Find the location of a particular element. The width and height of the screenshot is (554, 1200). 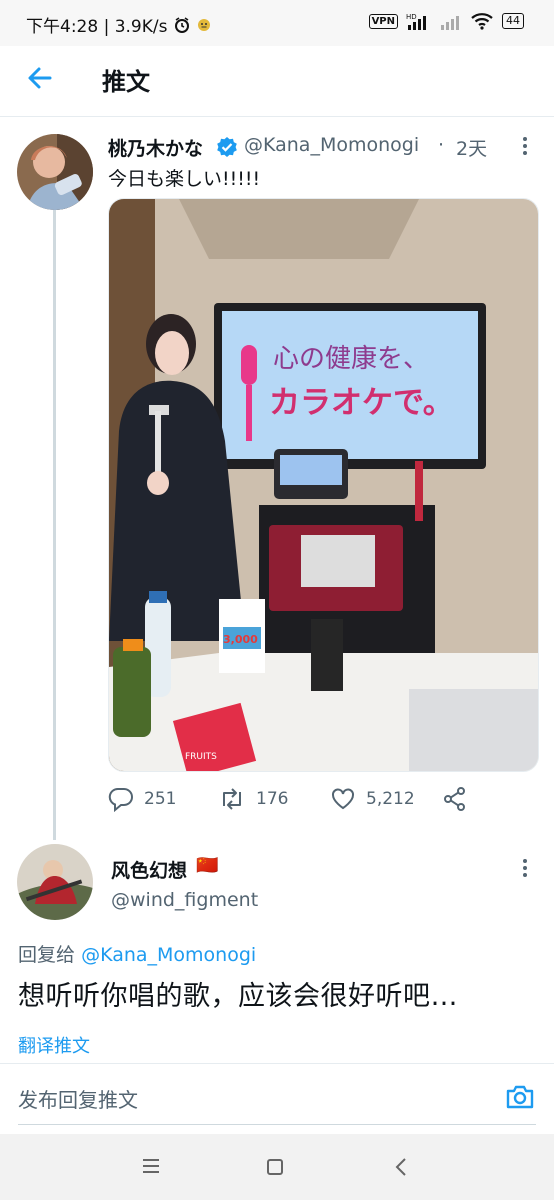

tweet-author-avatar is located at coordinates (55, 172).